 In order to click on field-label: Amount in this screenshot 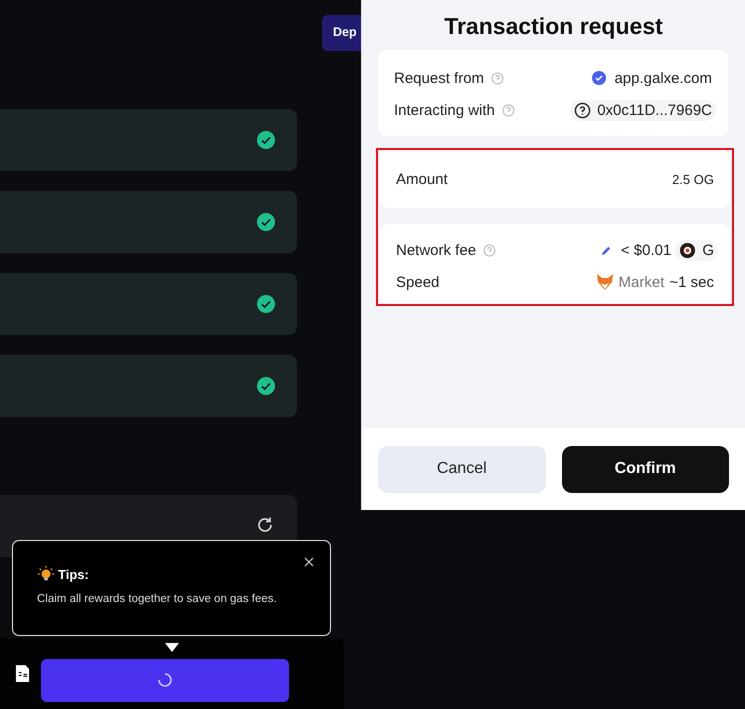, I will do `click(422, 179)`.